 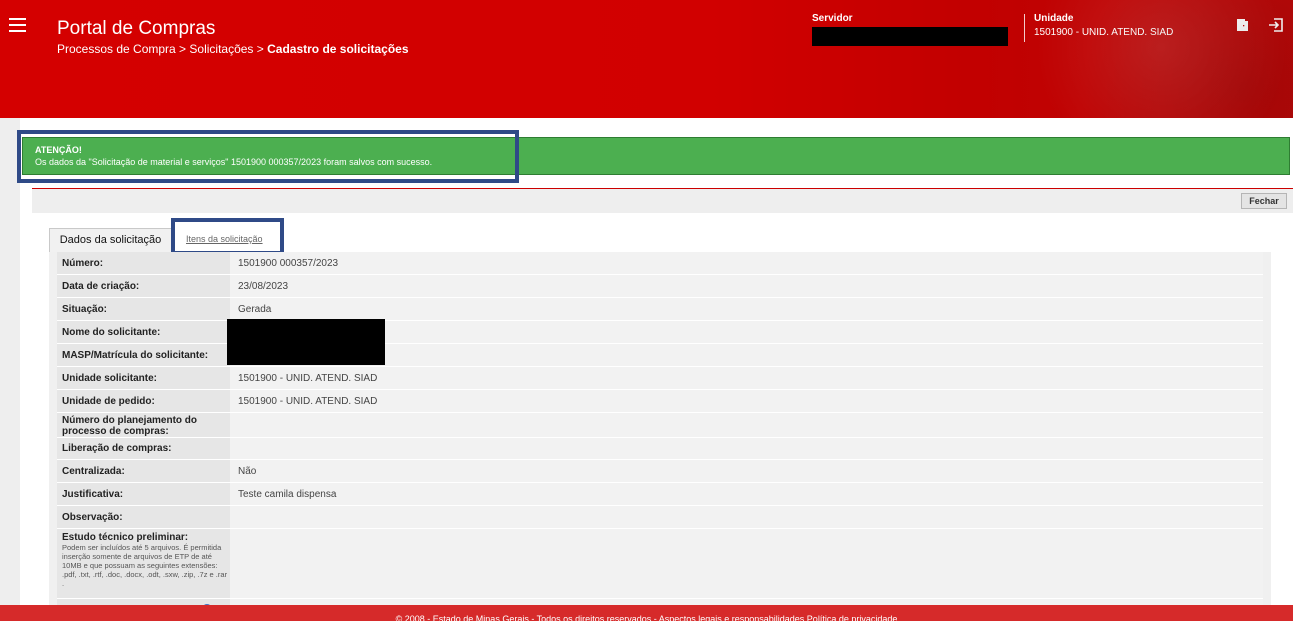 What do you see at coordinates (143, 517) in the screenshot?
I see `field-label: Observação:` at bounding box center [143, 517].